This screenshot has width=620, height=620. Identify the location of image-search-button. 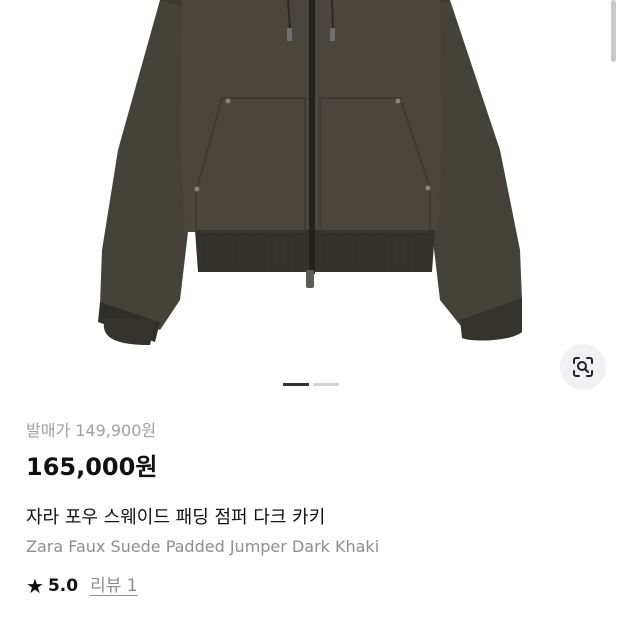
(583, 367).